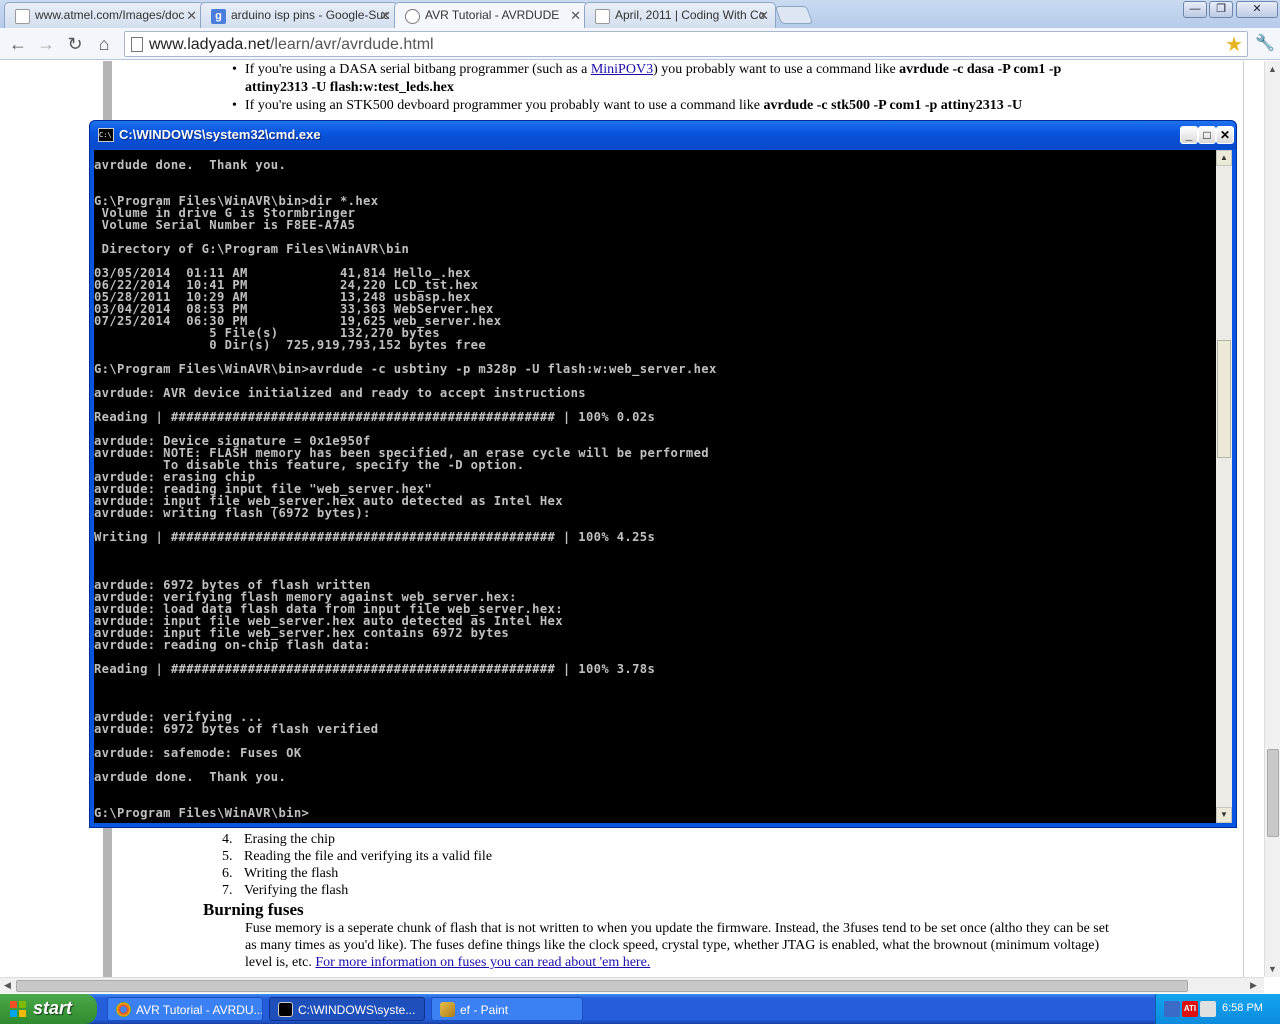 This screenshot has height=1024, width=1280. I want to click on tab-title: April, 2011 | Coding With Co, so click(690, 15).